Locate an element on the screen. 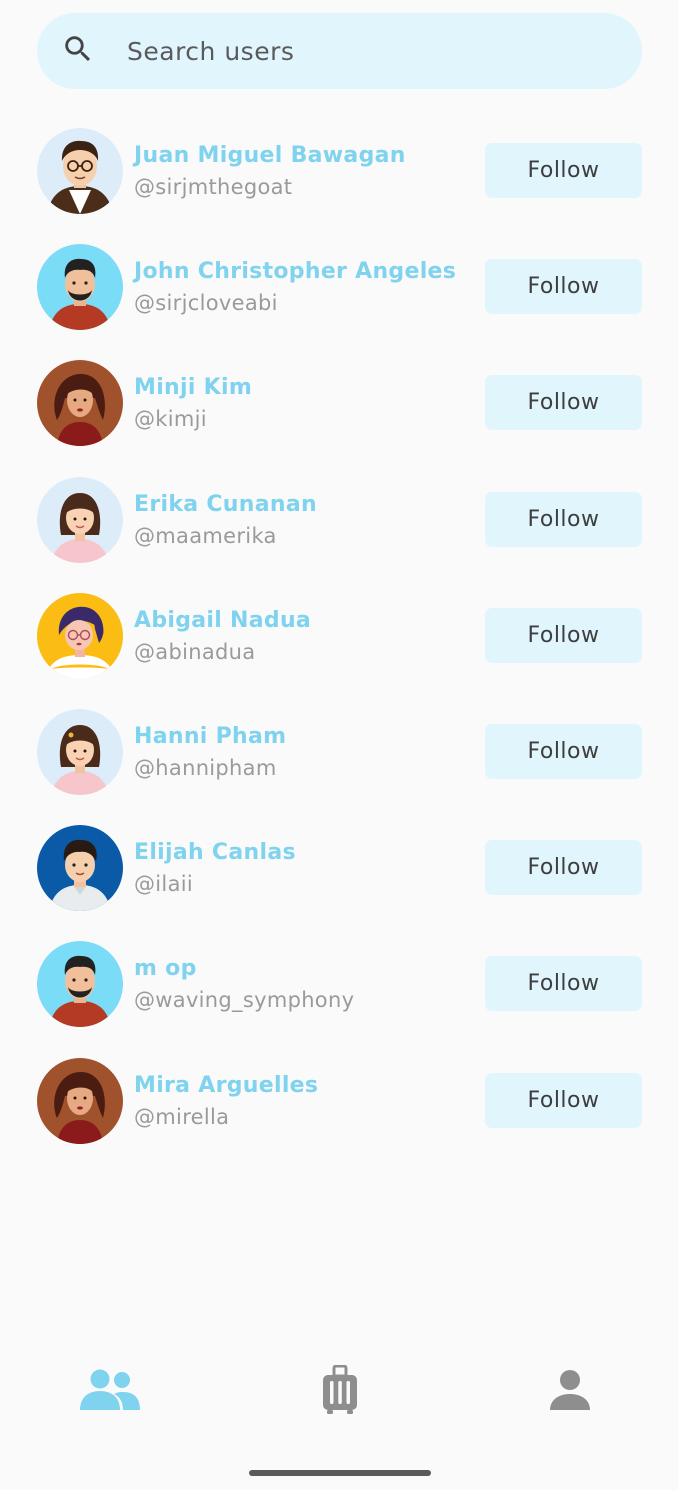 Image resolution: width=678 pixels, height=1490 pixels. user-handle: @abinadua is located at coordinates (195, 651).